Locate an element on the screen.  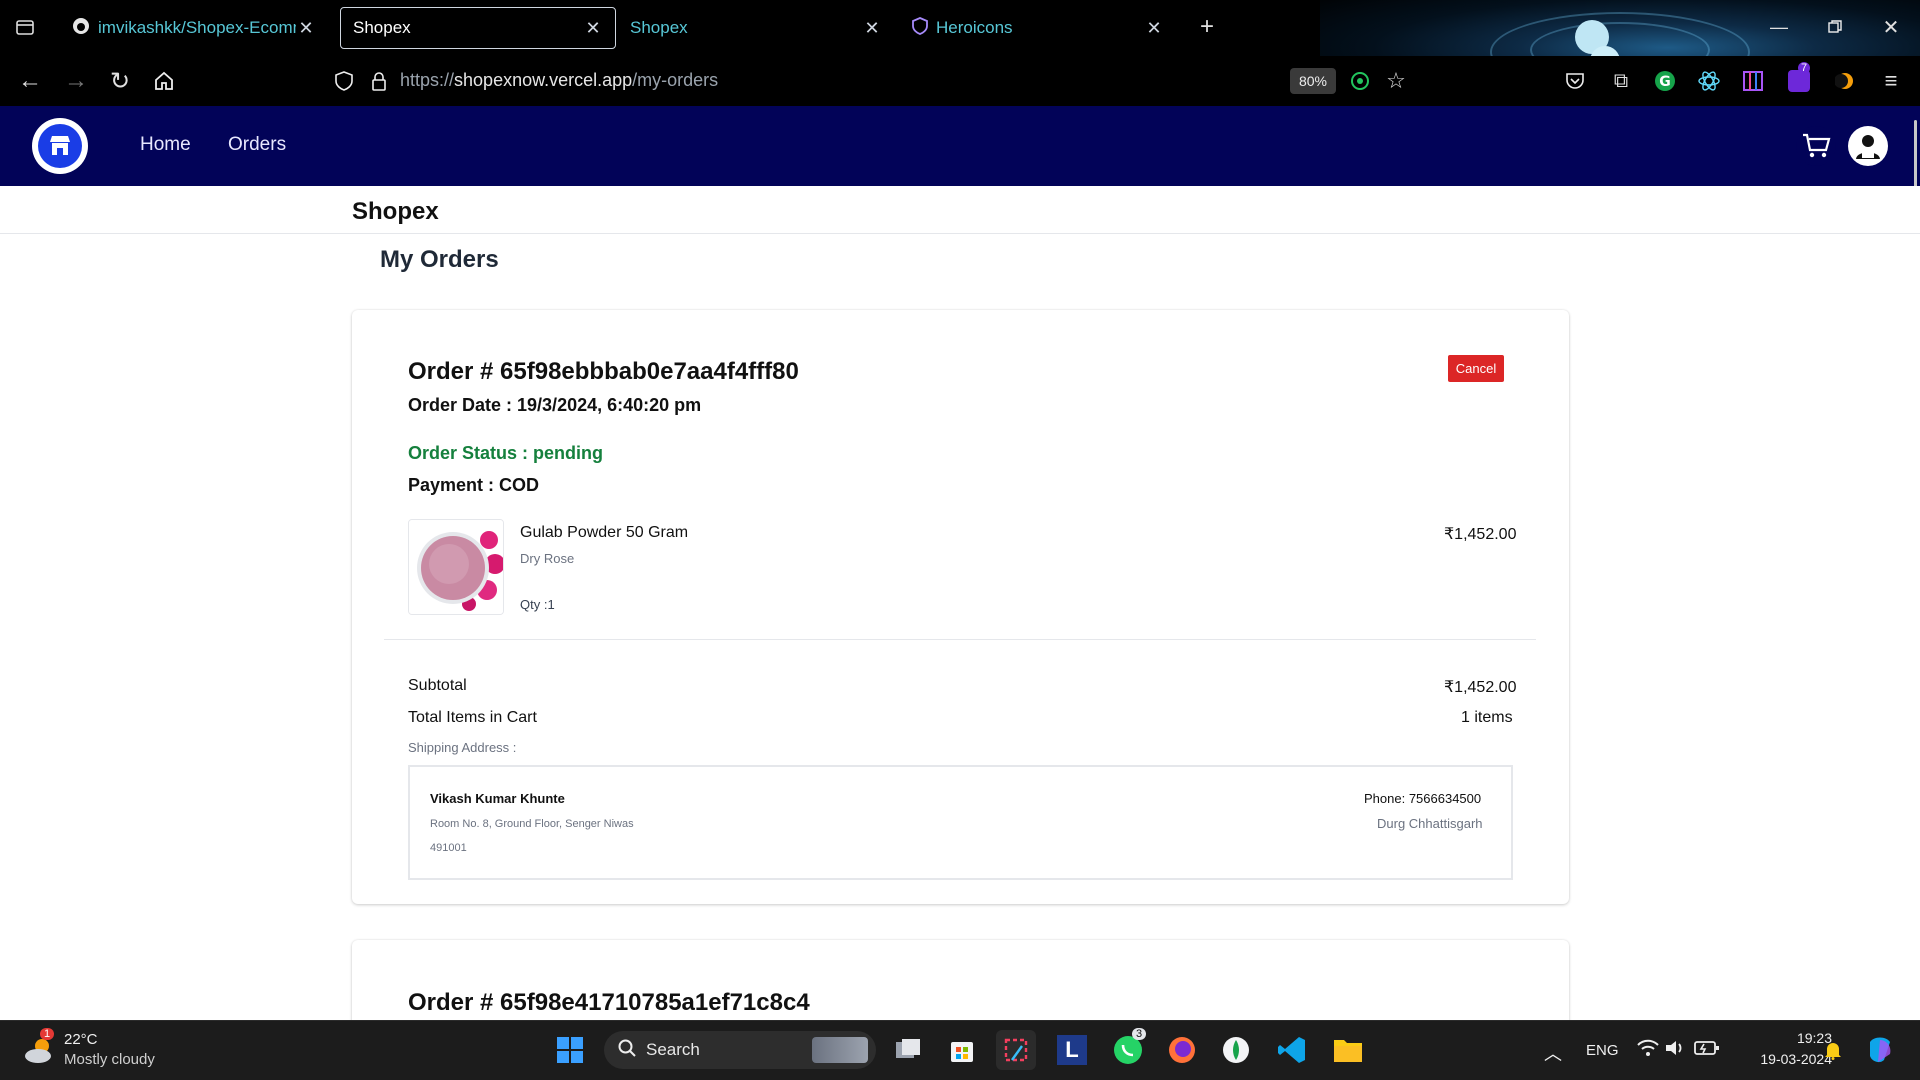
bookmark-star-icon: ☆ is located at coordinates (1396, 81).